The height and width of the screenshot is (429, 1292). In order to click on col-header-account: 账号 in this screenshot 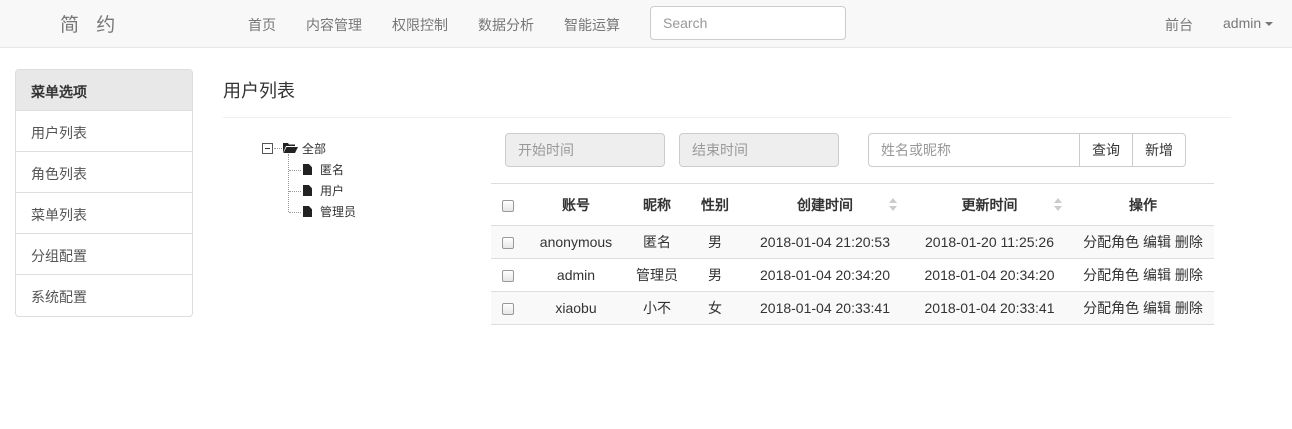, I will do `click(576, 204)`.